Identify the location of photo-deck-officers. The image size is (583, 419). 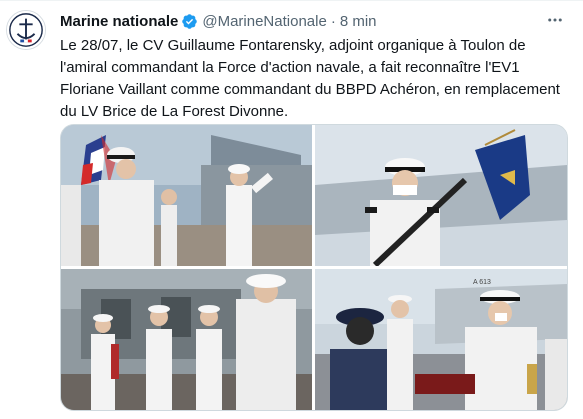
(186, 339).